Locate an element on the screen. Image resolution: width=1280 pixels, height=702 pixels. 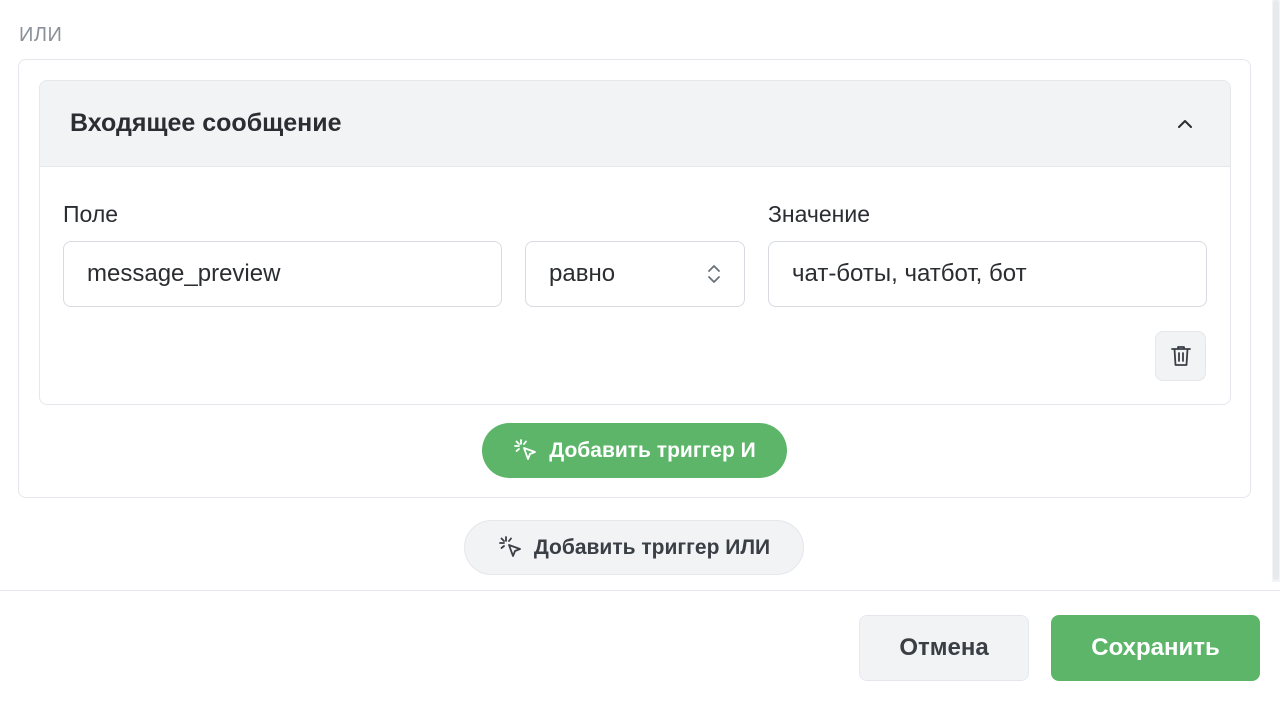
chevron-up-icon is located at coordinates (1185, 123).